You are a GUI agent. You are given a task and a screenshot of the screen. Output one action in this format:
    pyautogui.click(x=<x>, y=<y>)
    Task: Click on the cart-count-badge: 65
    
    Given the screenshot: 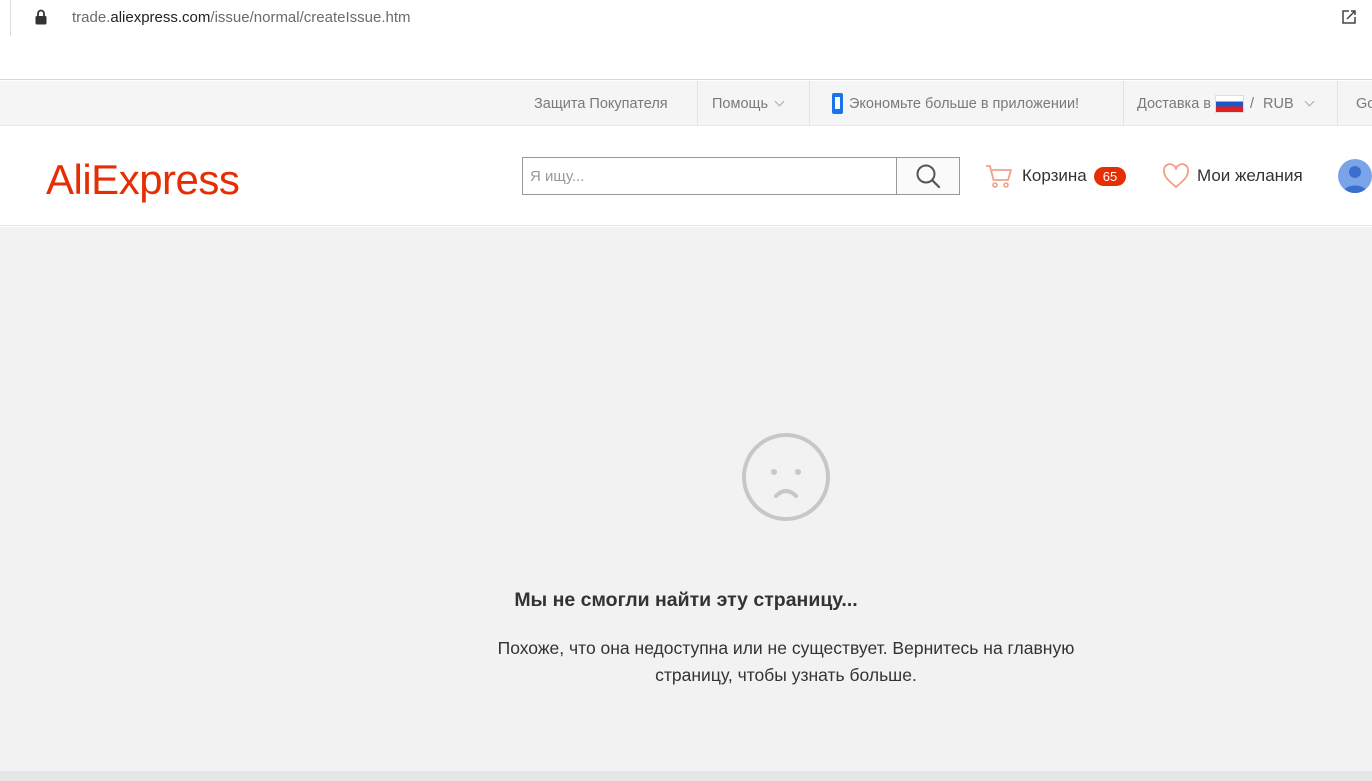 What is the action you would take?
    pyautogui.click(x=1110, y=176)
    